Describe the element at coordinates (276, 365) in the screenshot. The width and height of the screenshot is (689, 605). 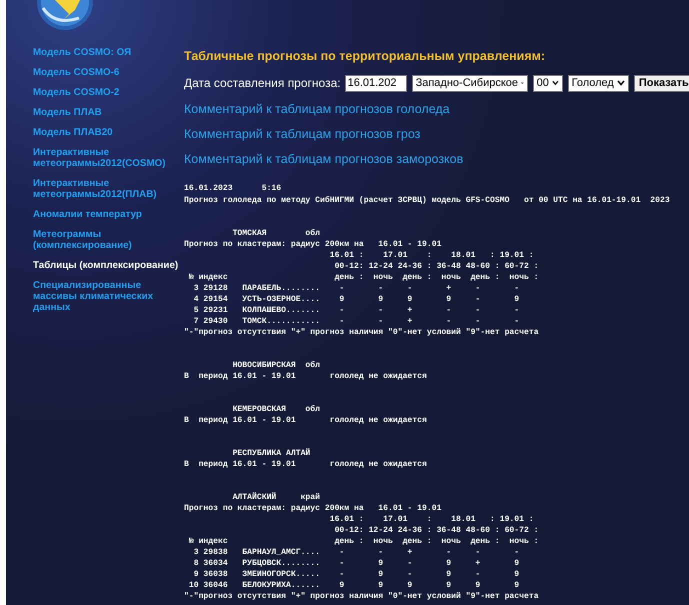
I see `report-line: НОВОСИБИРСКАЯ обл` at that location.